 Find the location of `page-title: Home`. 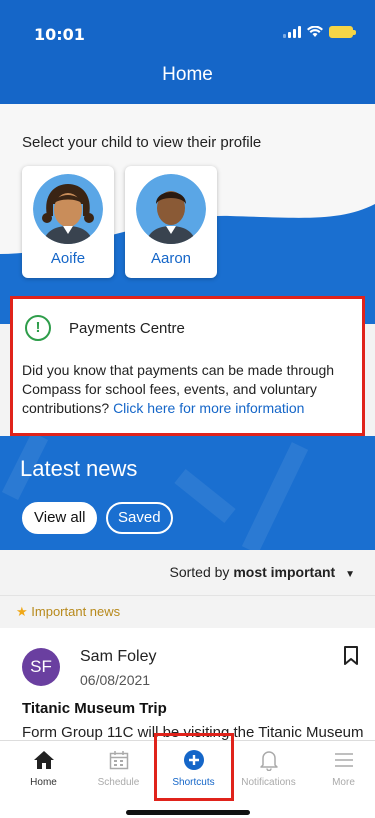

page-title: Home is located at coordinates (187, 74).